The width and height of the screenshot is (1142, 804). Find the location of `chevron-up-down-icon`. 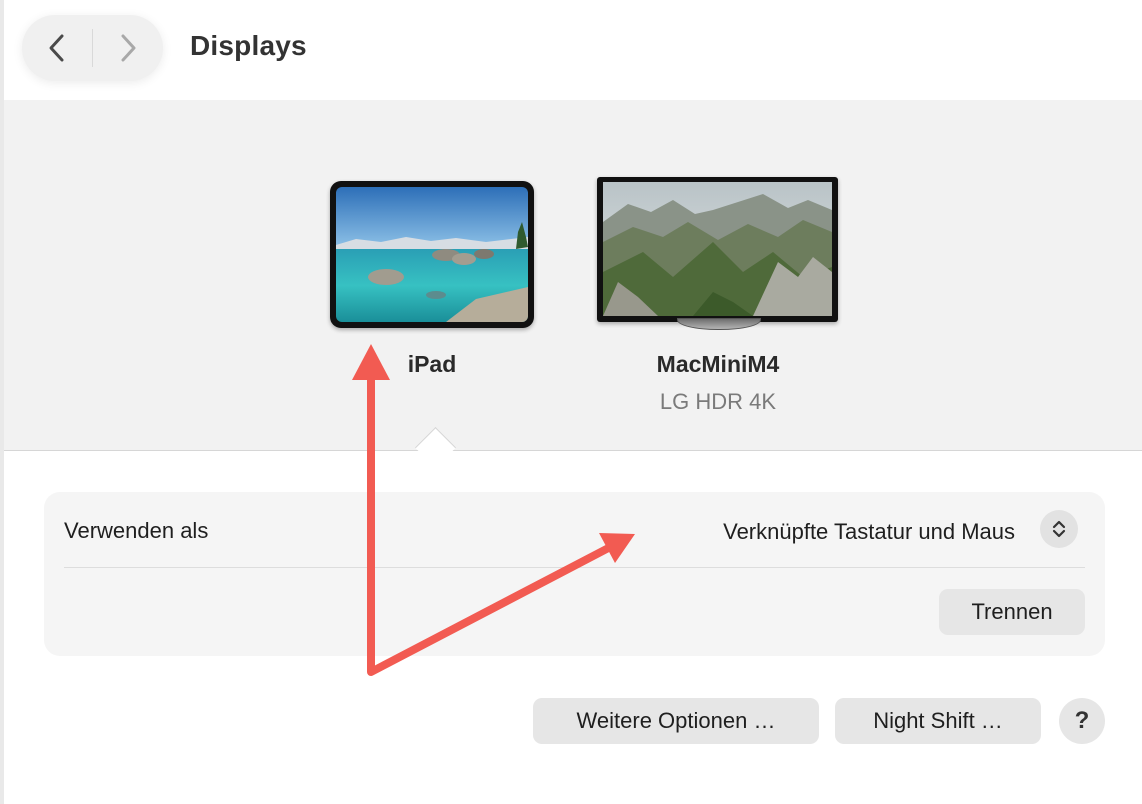

chevron-up-down-icon is located at coordinates (1059, 529).